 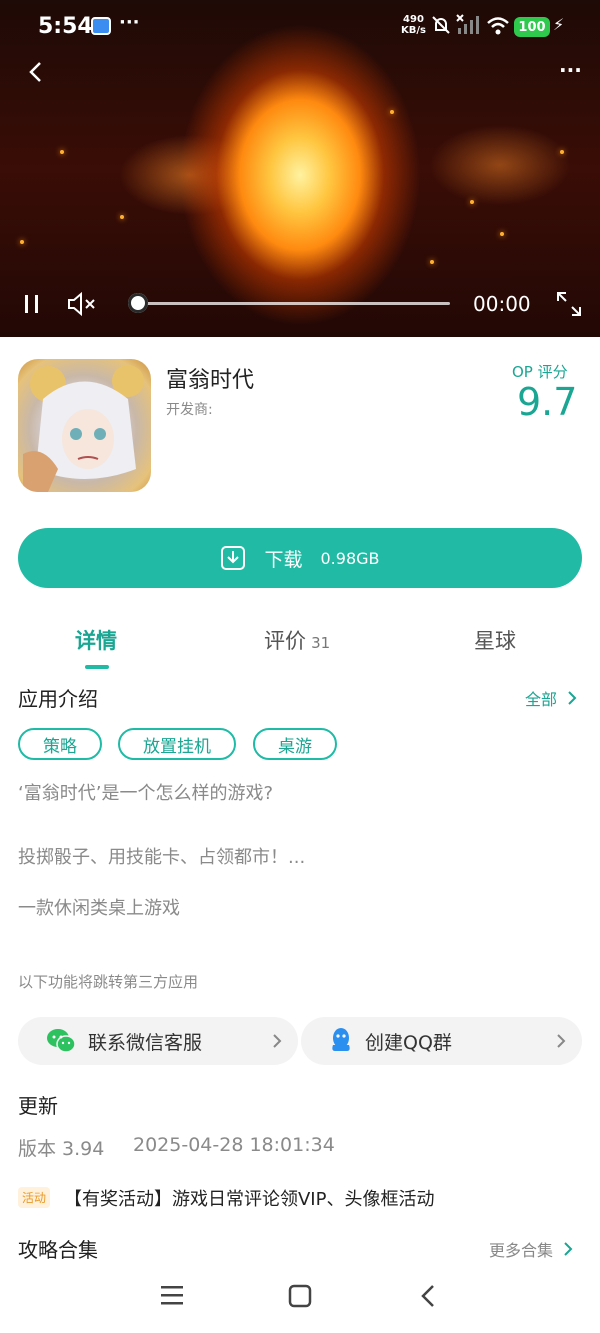 I want to click on score-value: 9.7, so click(x=547, y=402).